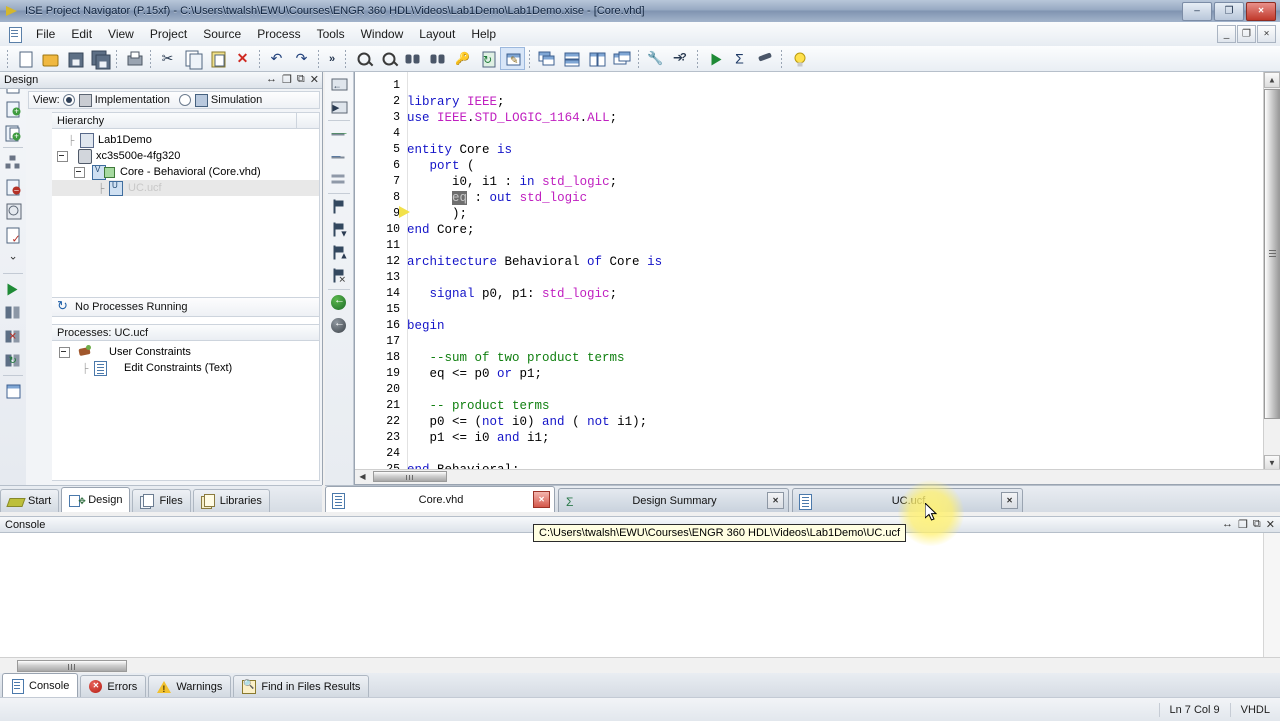 The height and width of the screenshot is (721, 1280). Describe the element at coordinates (99, 58) in the screenshot. I see `save-all-button` at that location.